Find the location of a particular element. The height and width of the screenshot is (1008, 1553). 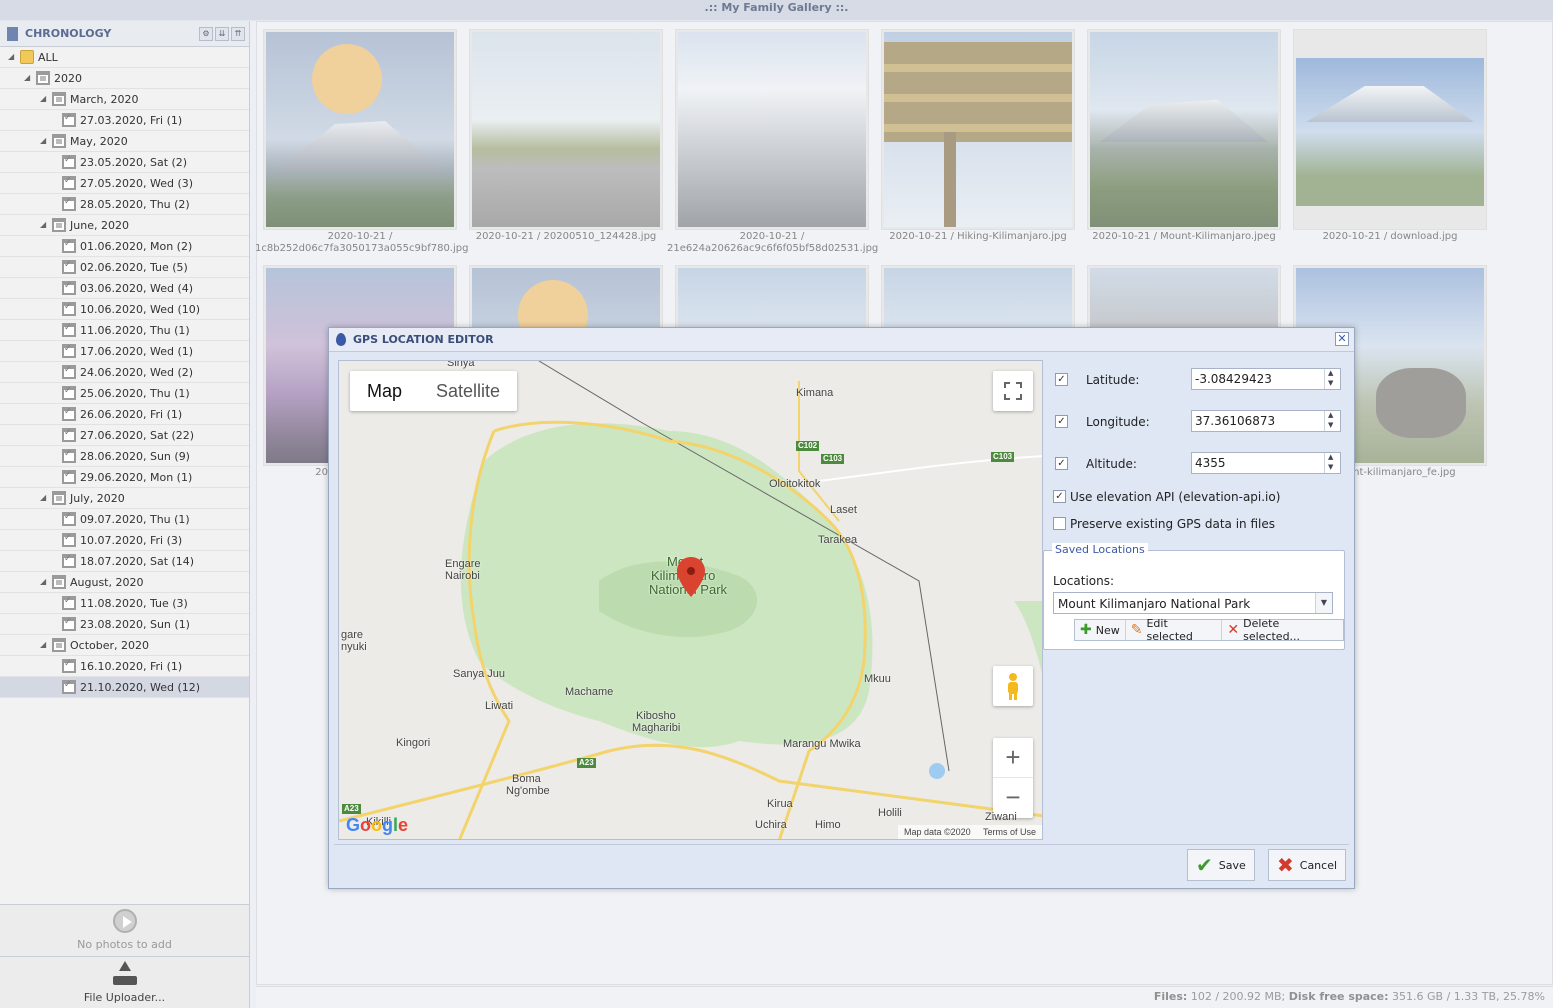

map-type-map-button: Map is located at coordinates (384, 391).